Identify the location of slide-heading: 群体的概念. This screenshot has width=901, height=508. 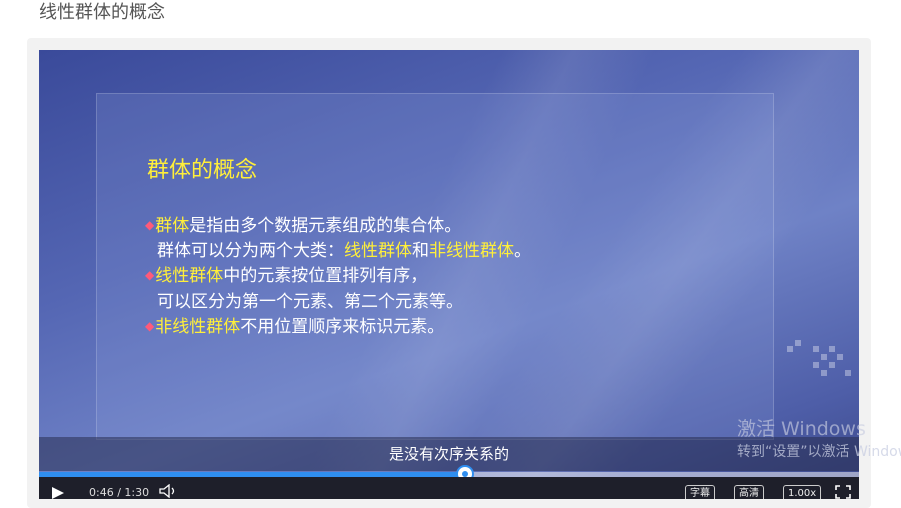
(202, 170).